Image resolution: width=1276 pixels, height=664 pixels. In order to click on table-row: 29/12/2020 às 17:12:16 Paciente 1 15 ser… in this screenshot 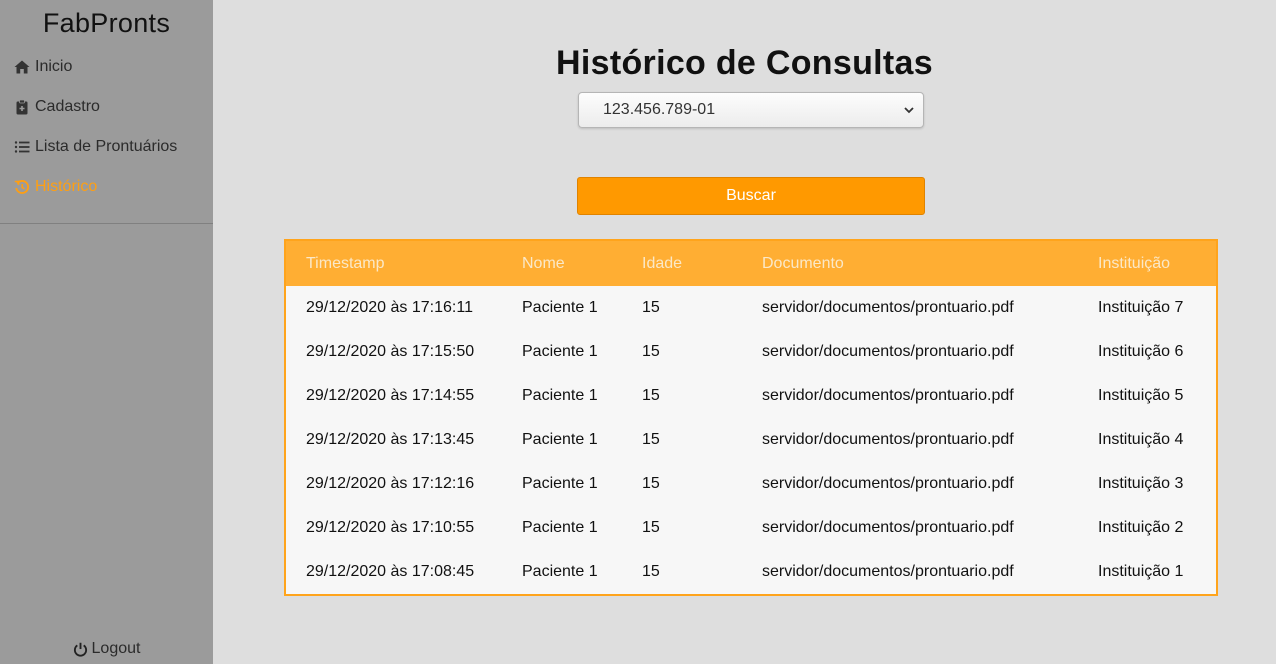, I will do `click(751, 484)`.